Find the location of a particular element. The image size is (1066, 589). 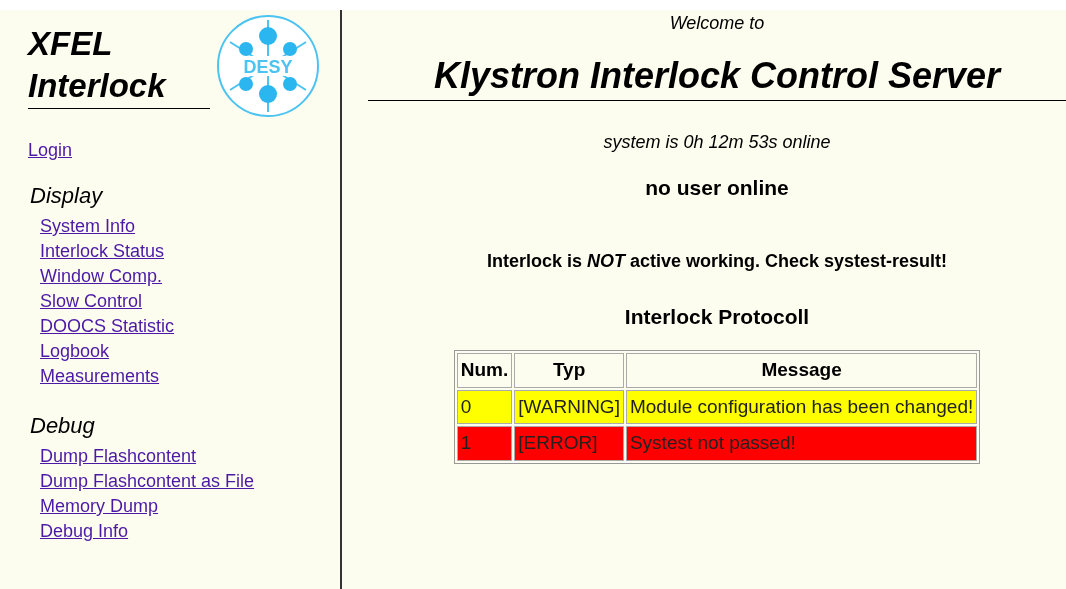

uptime-text: system is 0h 12m 53s online is located at coordinates (717, 142).